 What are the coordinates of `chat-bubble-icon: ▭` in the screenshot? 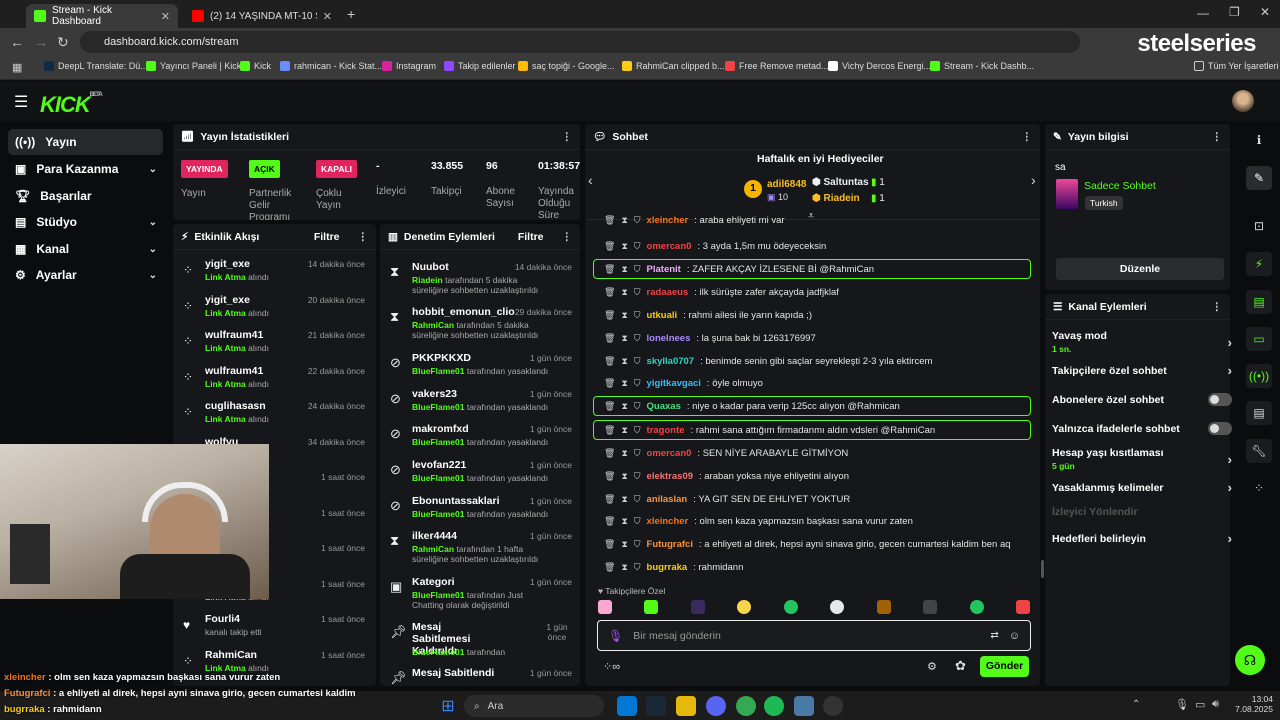 It's located at (1259, 339).